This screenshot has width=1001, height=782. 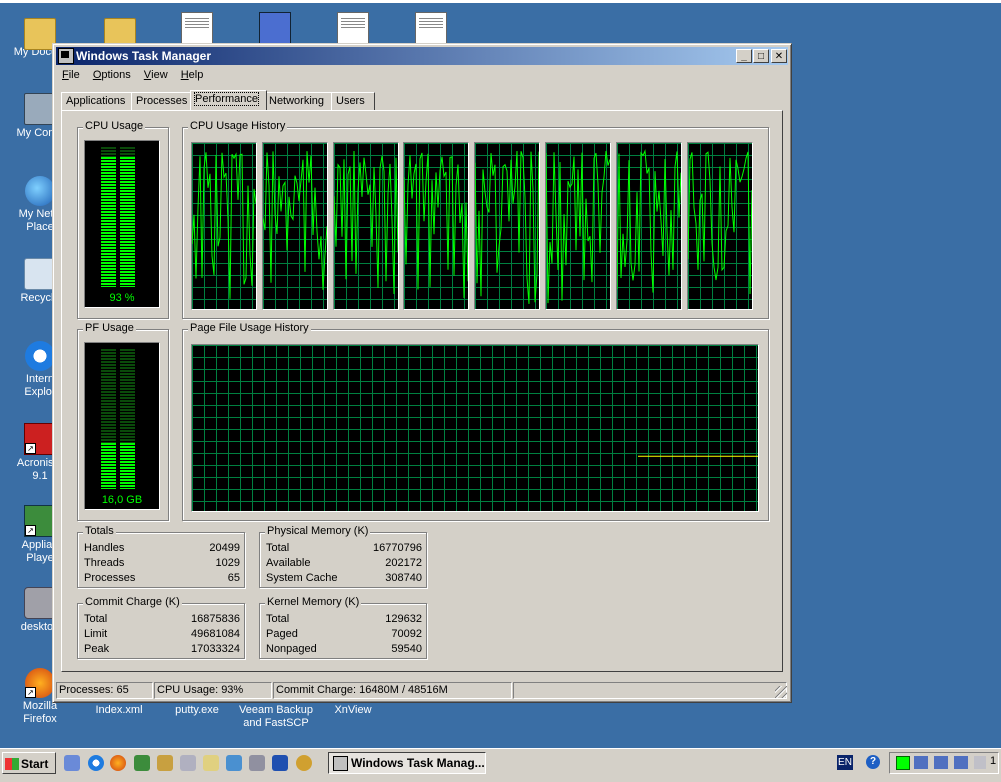 What do you see at coordinates (304, 763) in the screenshot?
I see `quicklaunch-misc-icon` at bounding box center [304, 763].